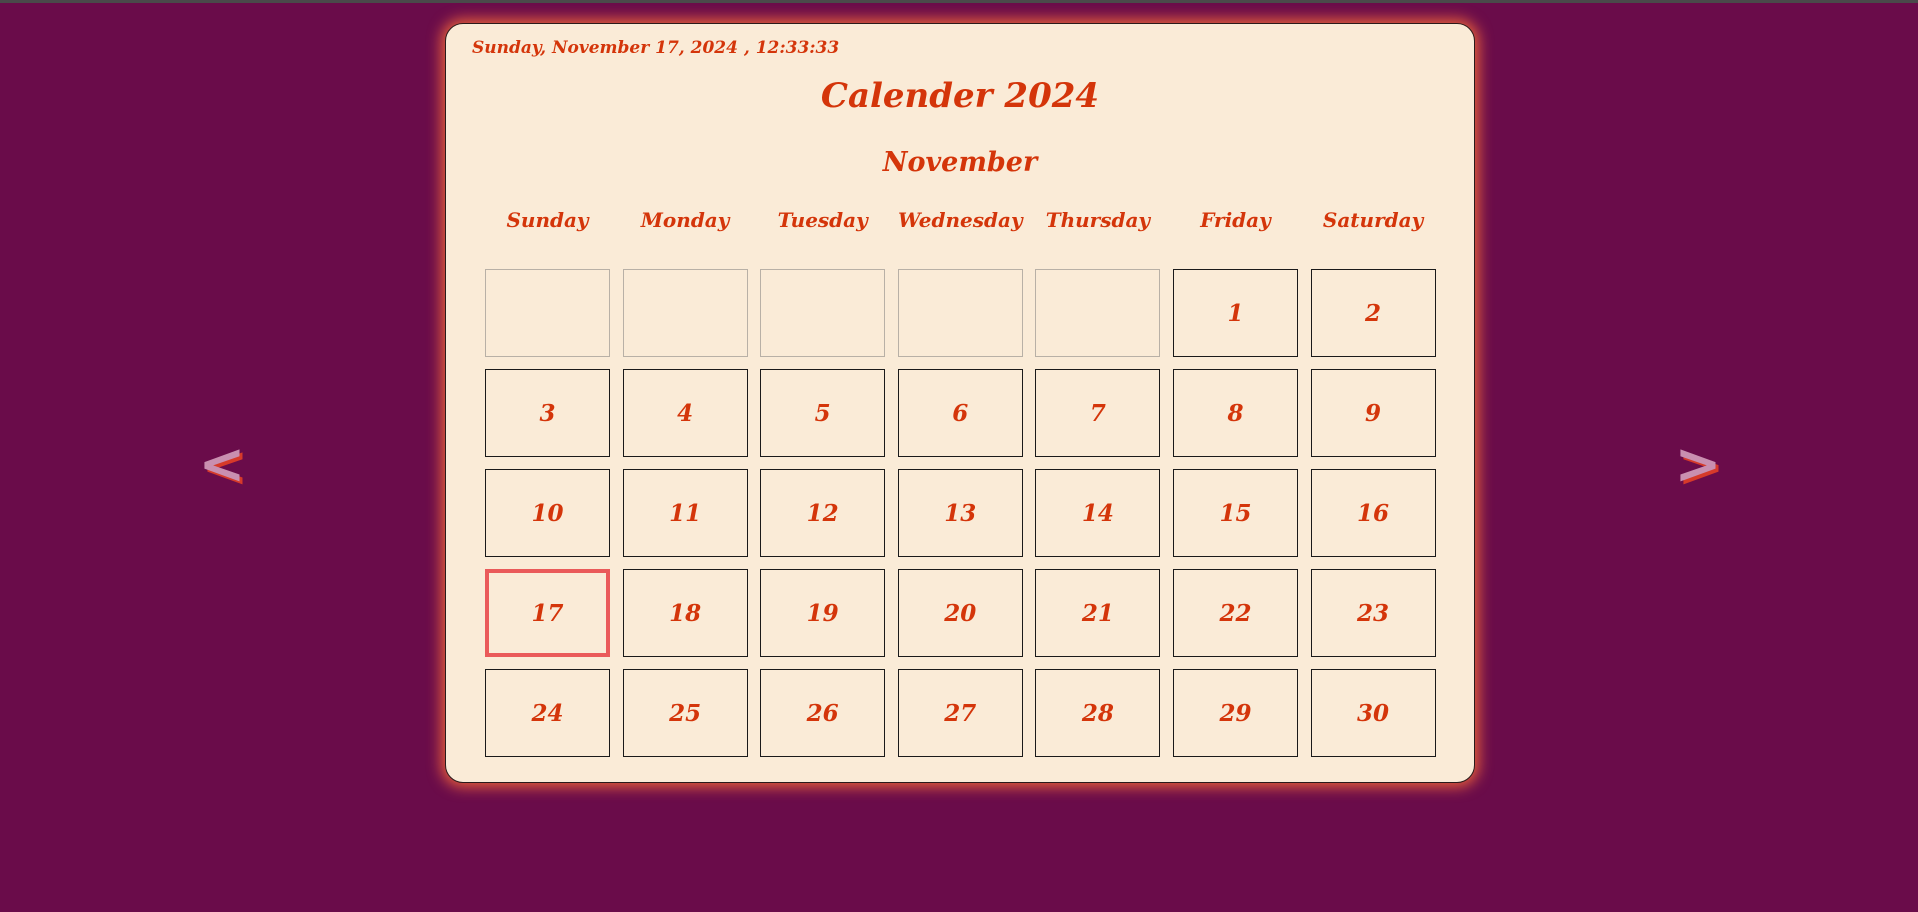 The height and width of the screenshot is (912, 1918). I want to click on day-cell: 18, so click(685, 613).